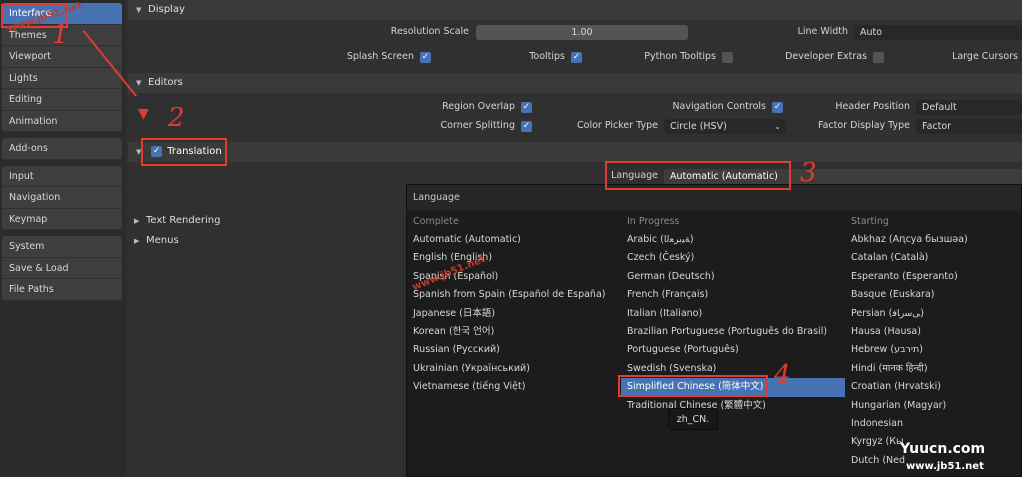 The height and width of the screenshot is (477, 1022). What do you see at coordinates (143, 114) in the screenshot?
I see `annotation-arrow-head: ▼` at bounding box center [143, 114].